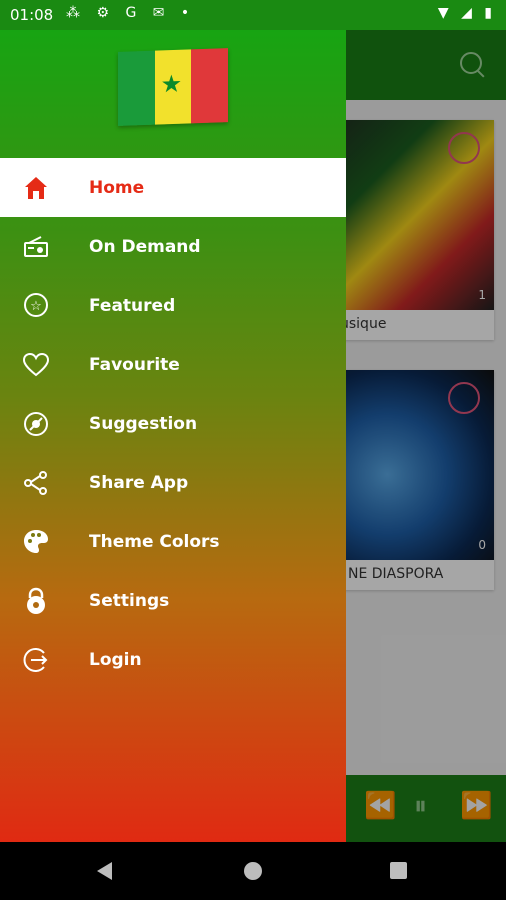 The height and width of the screenshot is (900, 506). Describe the element at coordinates (115, 659) in the screenshot. I see `menu-label-login: Login` at that location.